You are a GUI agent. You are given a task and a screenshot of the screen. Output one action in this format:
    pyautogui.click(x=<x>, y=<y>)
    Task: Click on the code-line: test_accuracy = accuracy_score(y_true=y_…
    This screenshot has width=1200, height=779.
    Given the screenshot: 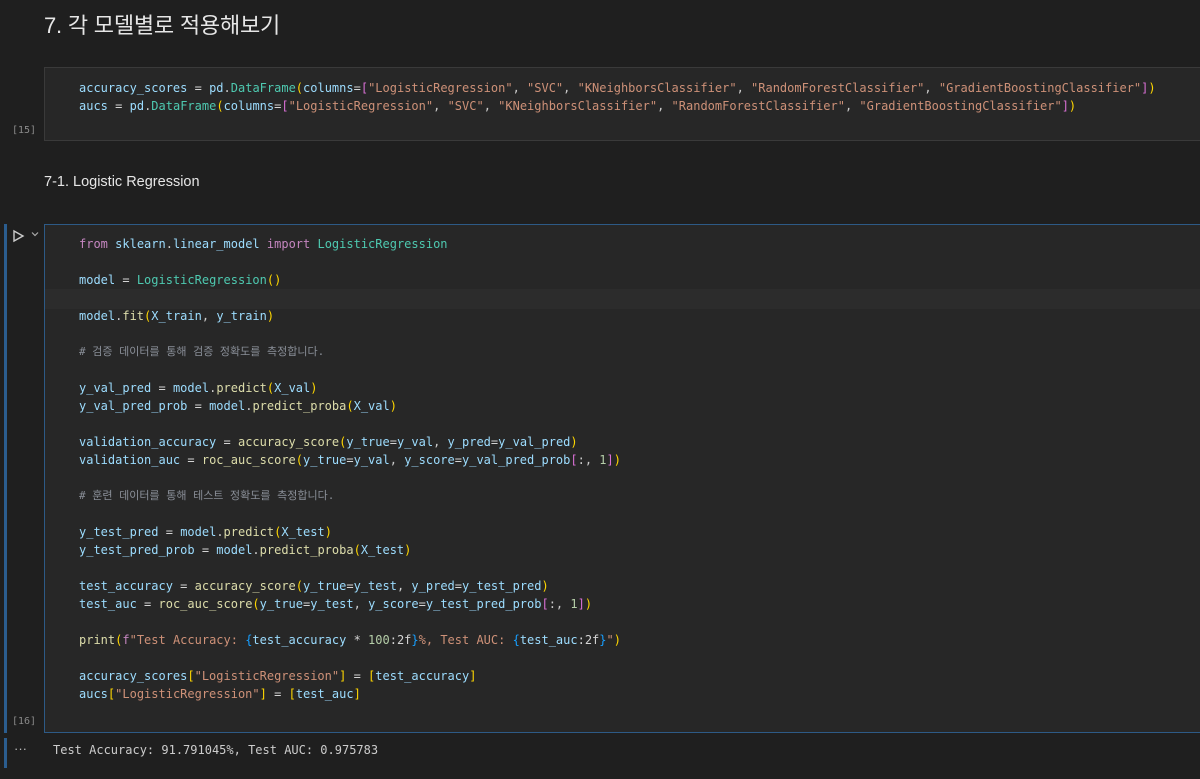 What is the action you would take?
    pyautogui.click(x=314, y=586)
    